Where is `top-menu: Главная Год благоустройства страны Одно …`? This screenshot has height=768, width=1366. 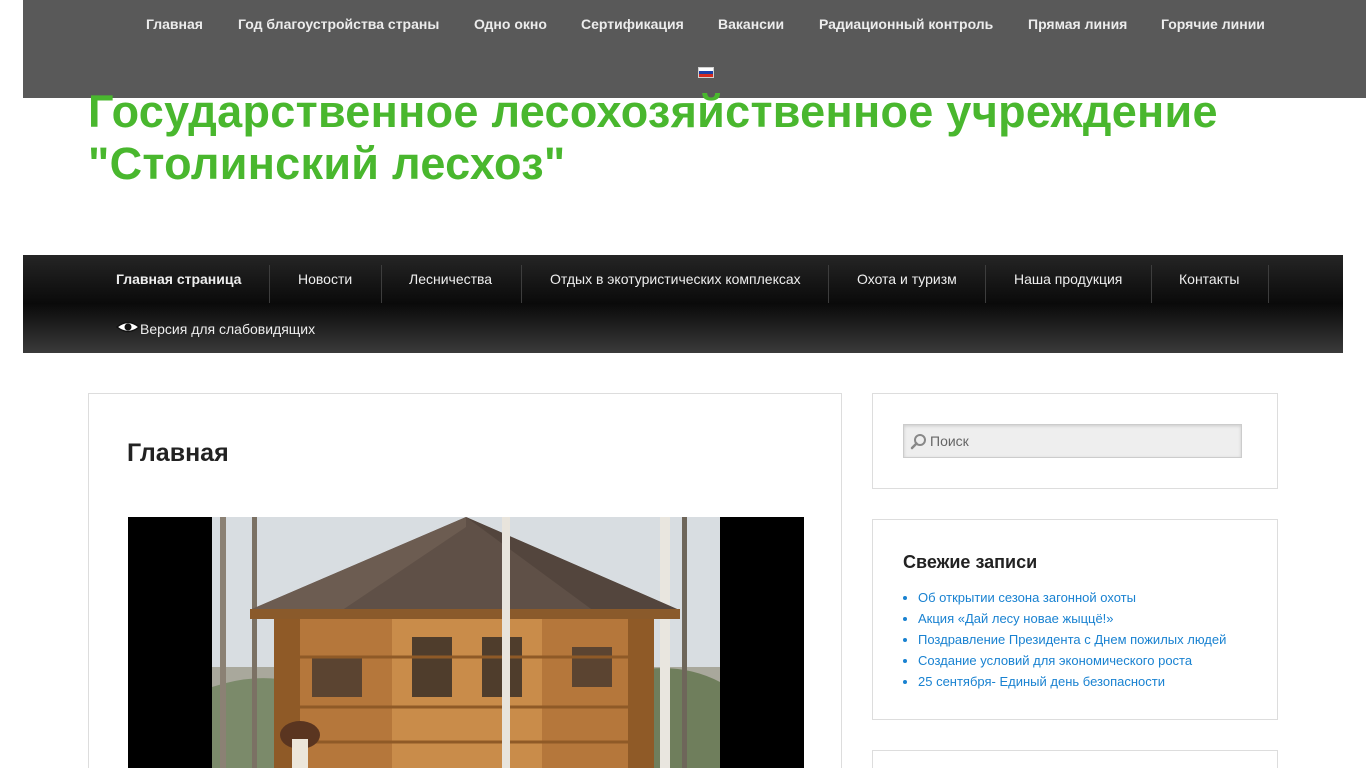 top-menu: Главная Год благоустройства страны Одно … is located at coordinates (694, 25).